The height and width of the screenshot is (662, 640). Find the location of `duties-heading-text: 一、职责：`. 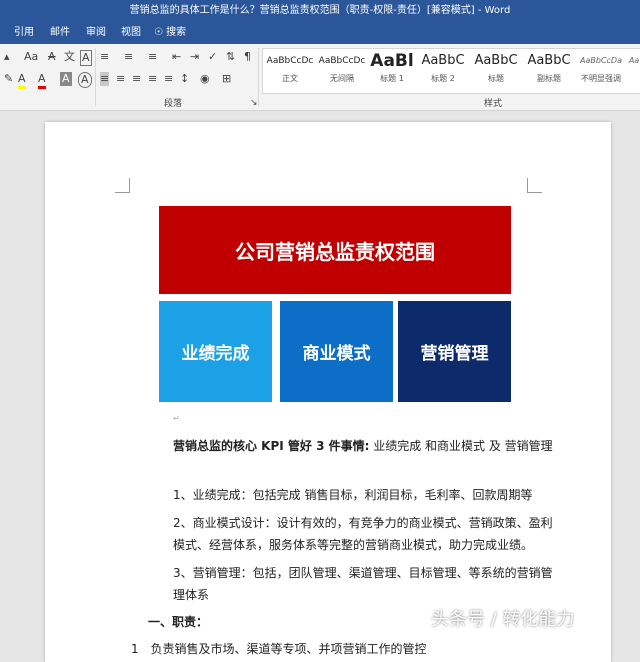

duties-heading-text: 一、职责： is located at coordinates (178, 622).